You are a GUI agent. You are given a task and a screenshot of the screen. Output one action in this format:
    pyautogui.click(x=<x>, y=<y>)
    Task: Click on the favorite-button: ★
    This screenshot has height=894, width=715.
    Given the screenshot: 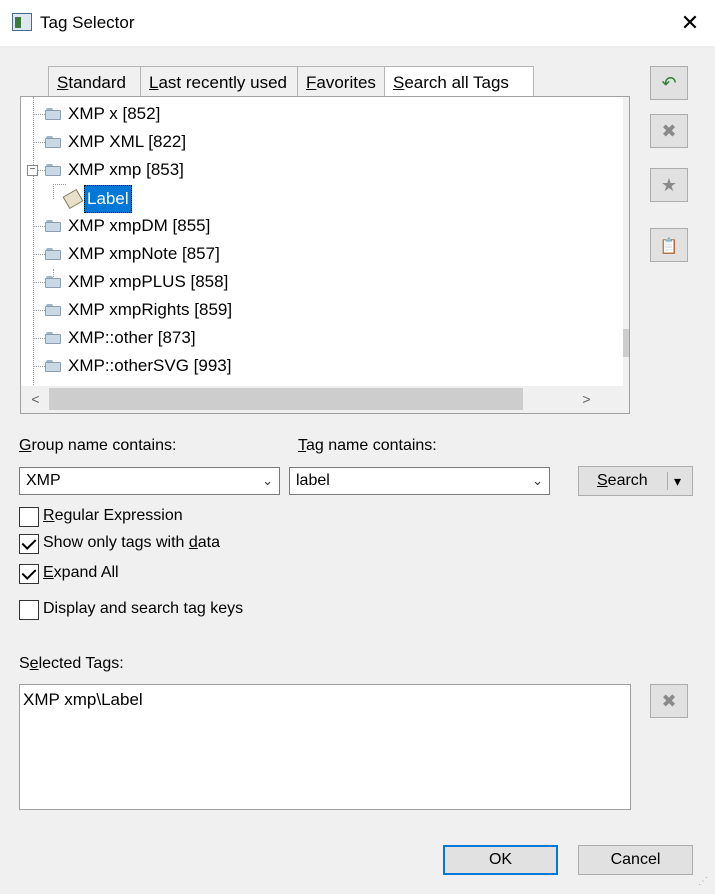 What is the action you would take?
    pyautogui.click(x=669, y=185)
    